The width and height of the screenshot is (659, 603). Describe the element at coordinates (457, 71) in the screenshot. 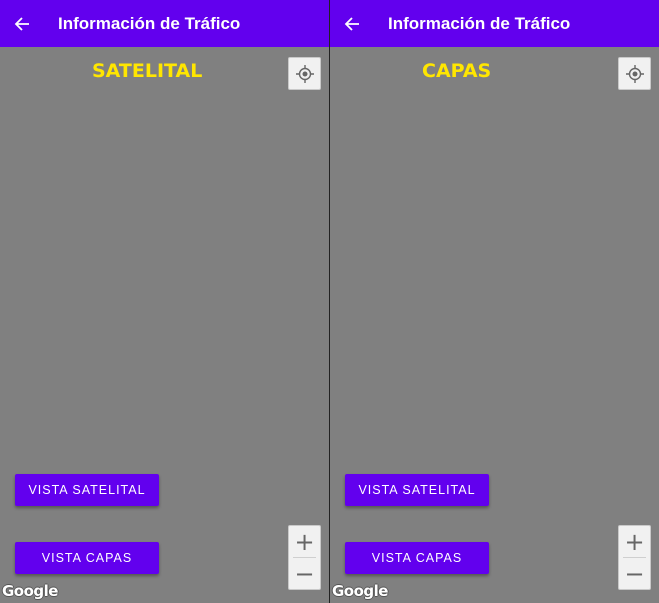

I see `view-label: CAPAS` at that location.